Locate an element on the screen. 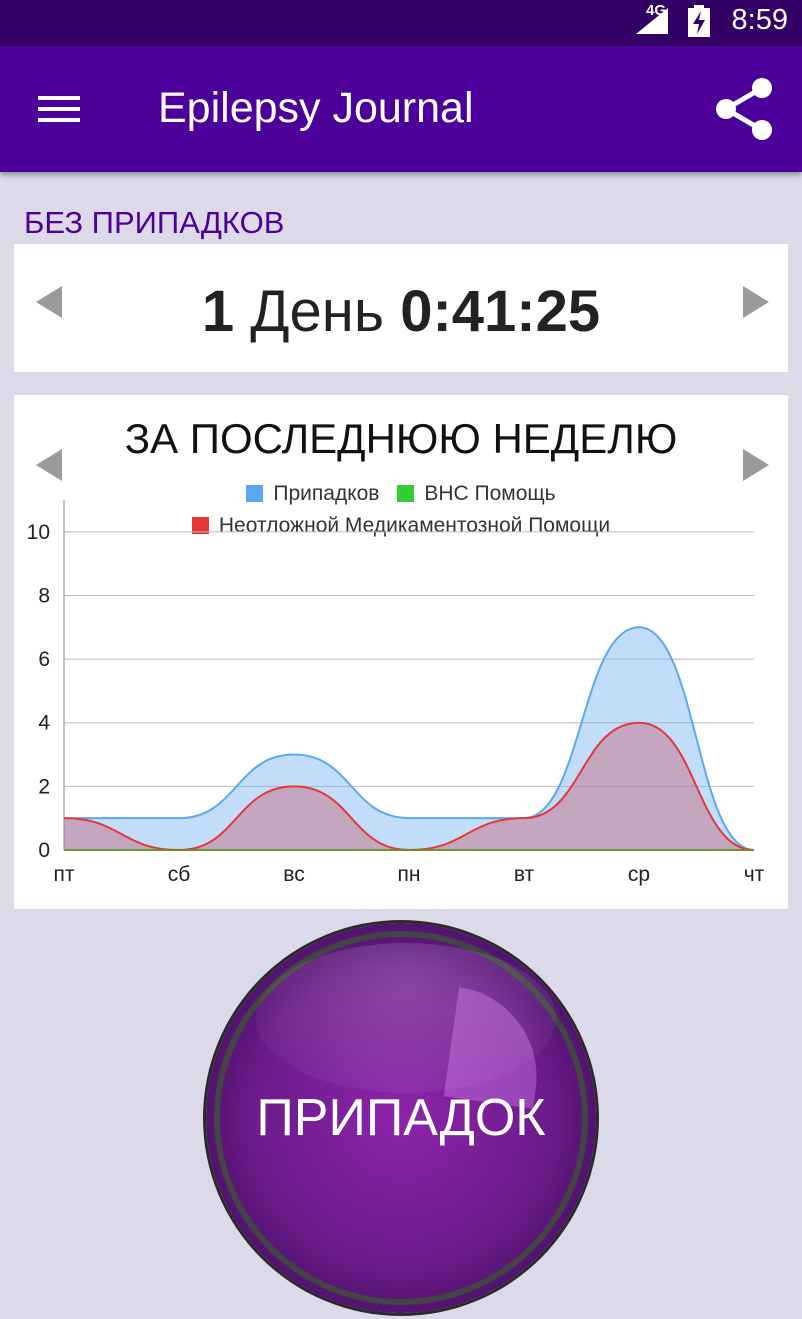 The image size is (802, 1319). clock: 8:59 is located at coordinates (759, 20).